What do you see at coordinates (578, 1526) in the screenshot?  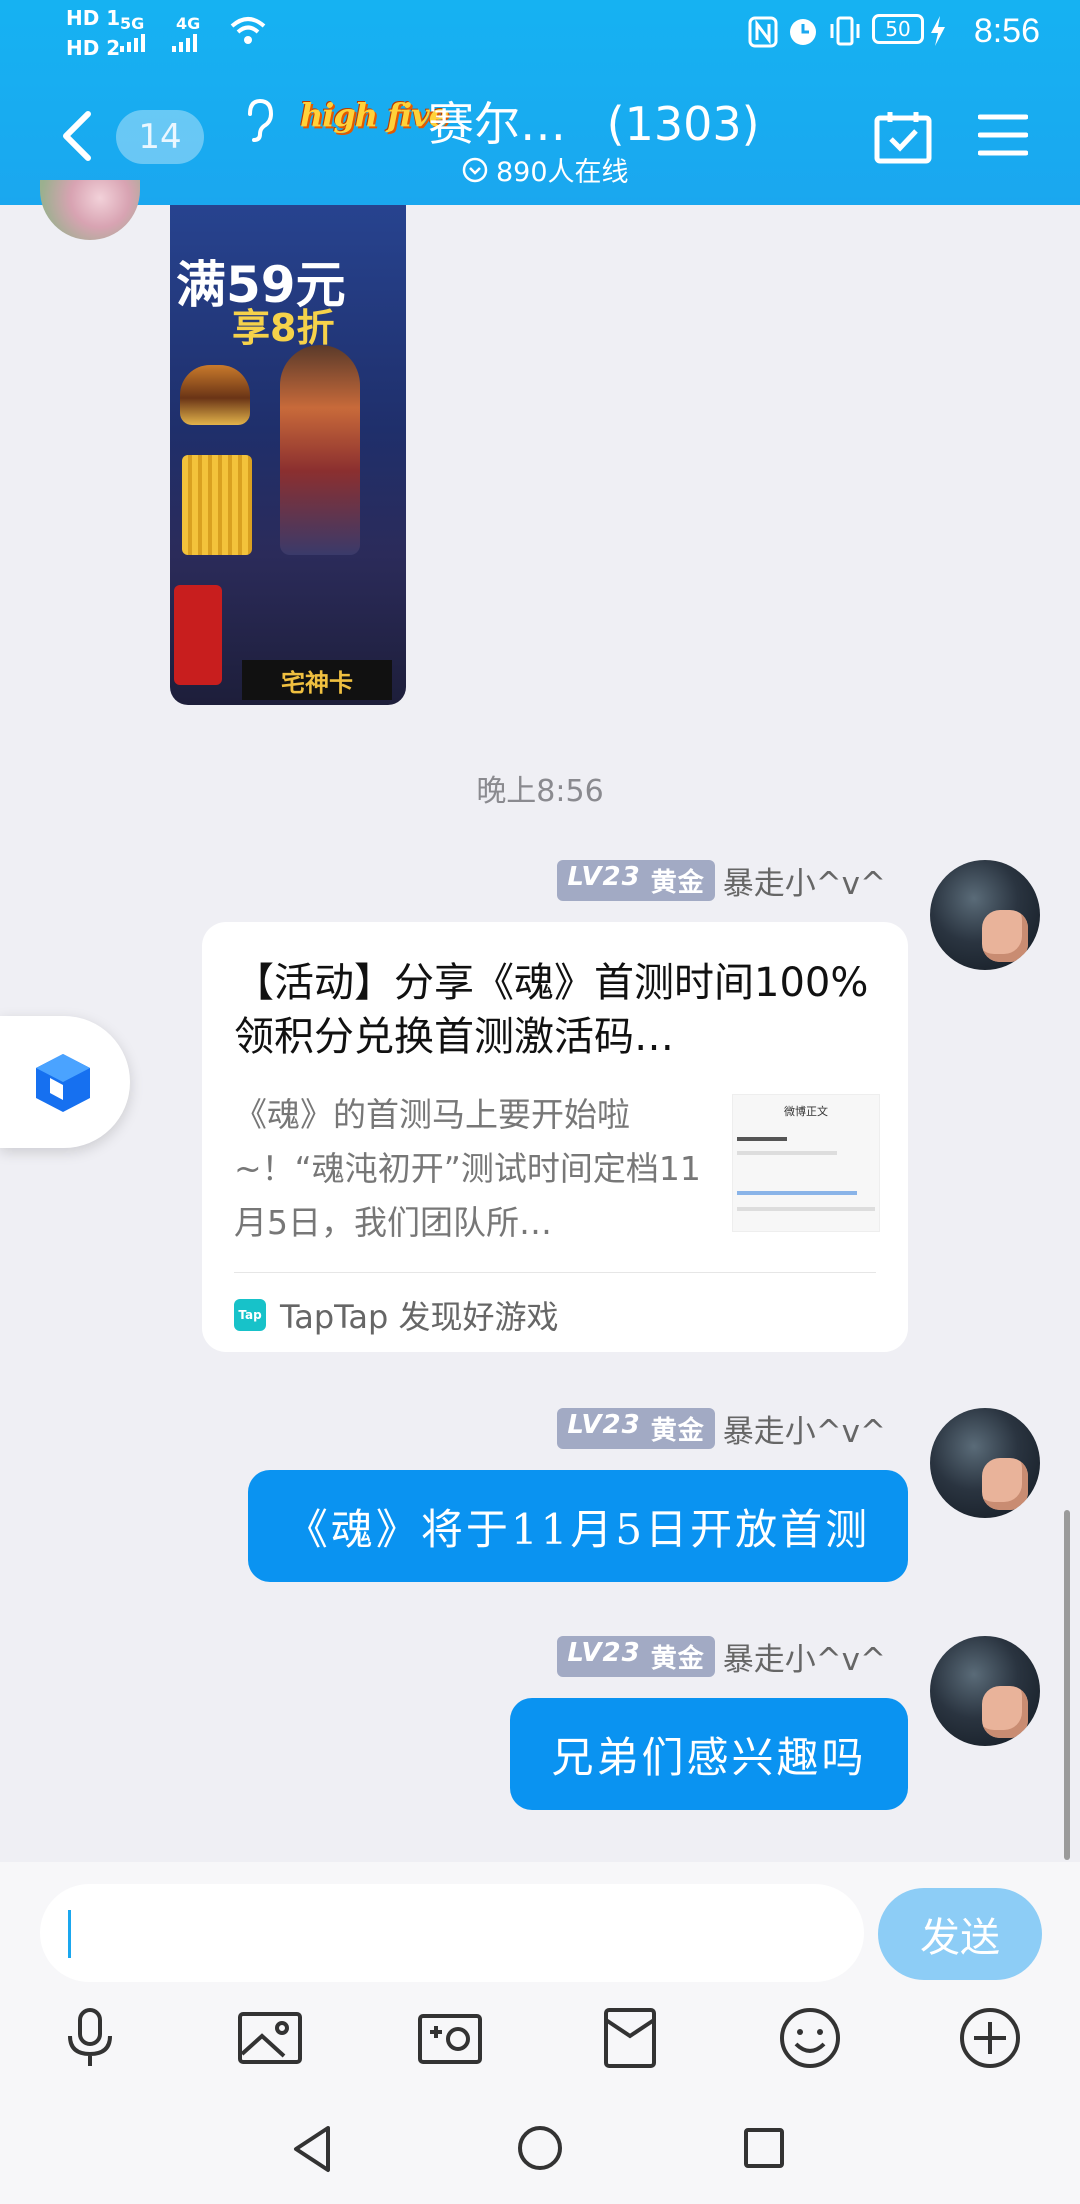 I see `text-message-bubble: 《魂》将于11月5日开放首测` at bounding box center [578, 1526].